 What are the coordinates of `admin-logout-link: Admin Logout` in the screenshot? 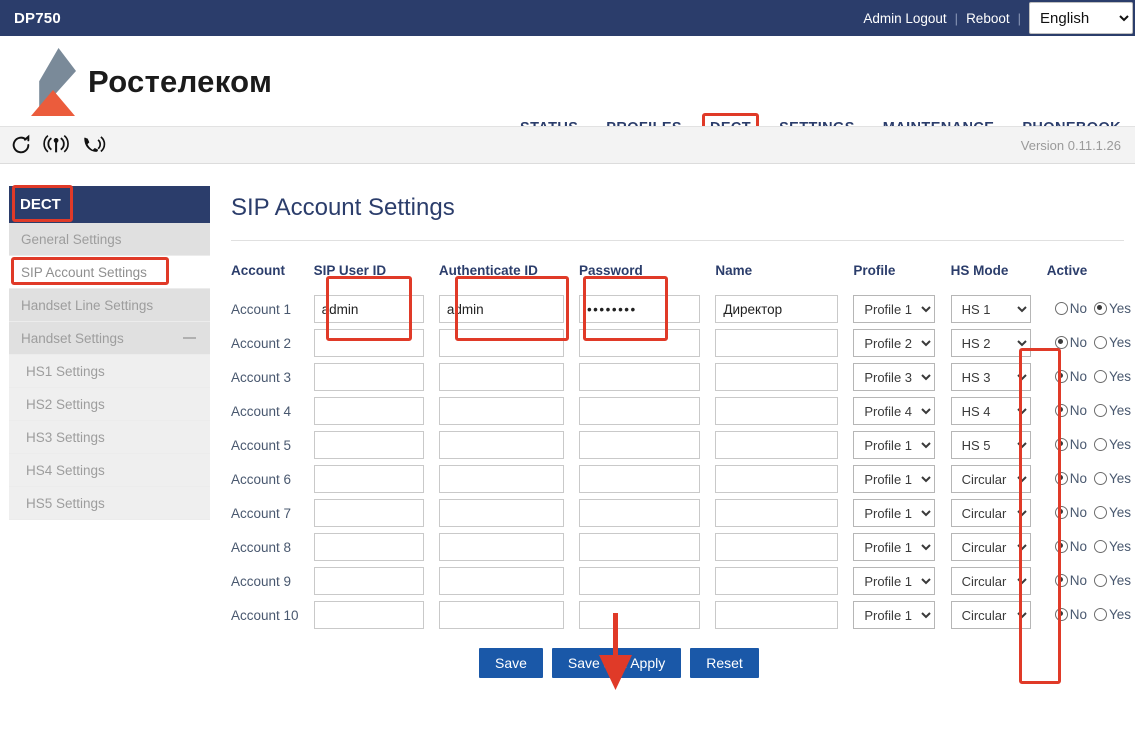 It's located at (904, 18).